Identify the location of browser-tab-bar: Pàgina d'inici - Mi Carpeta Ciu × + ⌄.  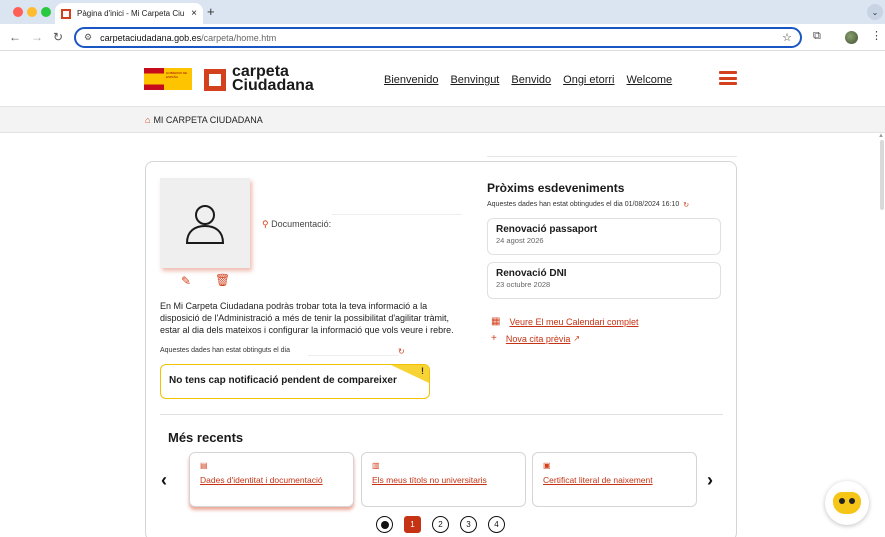
(442, 12).